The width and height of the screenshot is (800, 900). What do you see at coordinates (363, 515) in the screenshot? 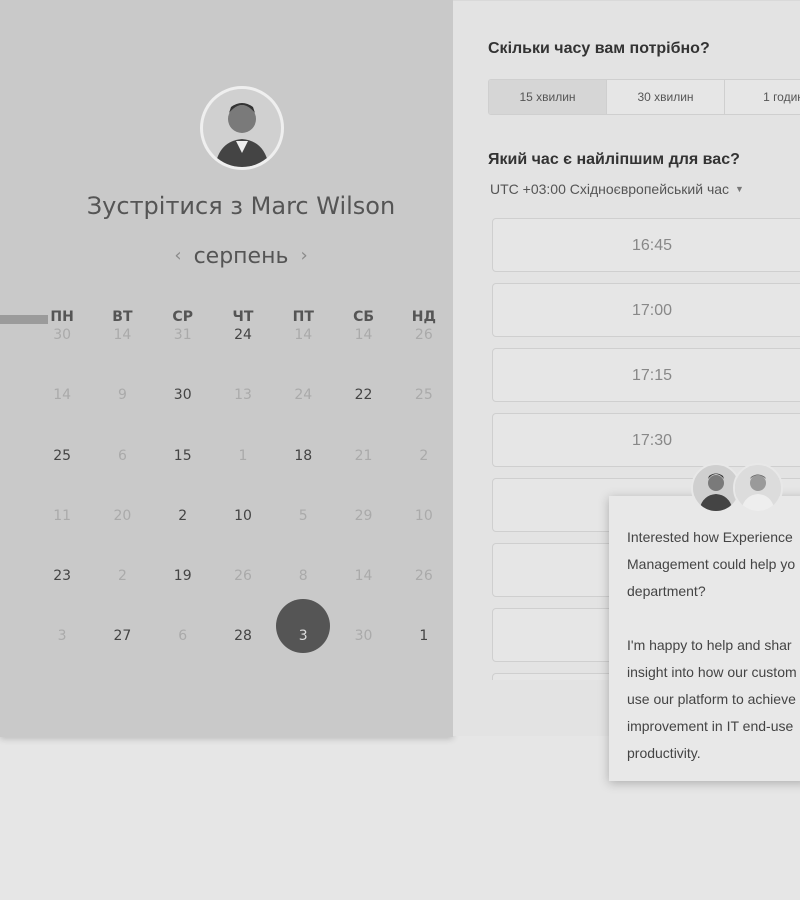
I see `calendar-day: 29` at bounding box center [363, 515].